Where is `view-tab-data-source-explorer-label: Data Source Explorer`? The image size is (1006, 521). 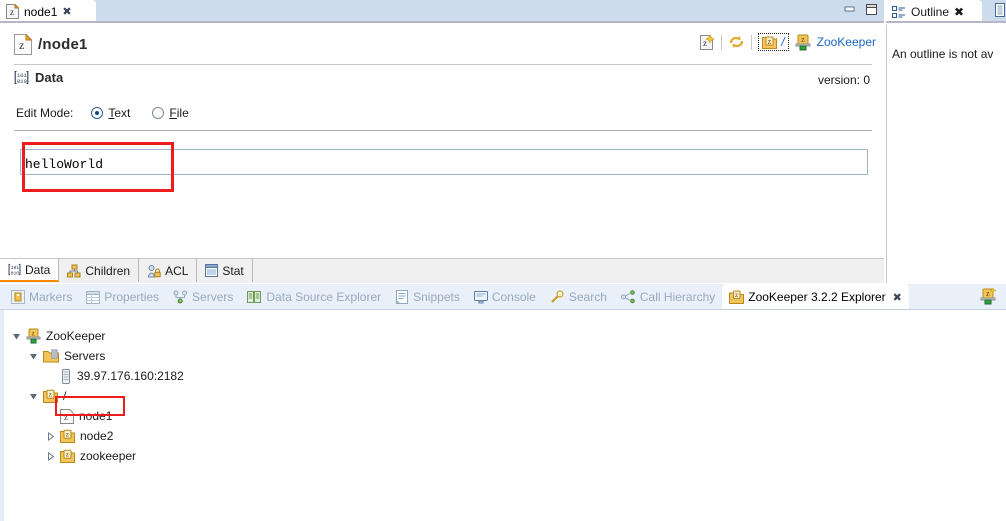 view-tab-data-source-explorer-label: Data Source Explorer is located at coordinates (324, 297).